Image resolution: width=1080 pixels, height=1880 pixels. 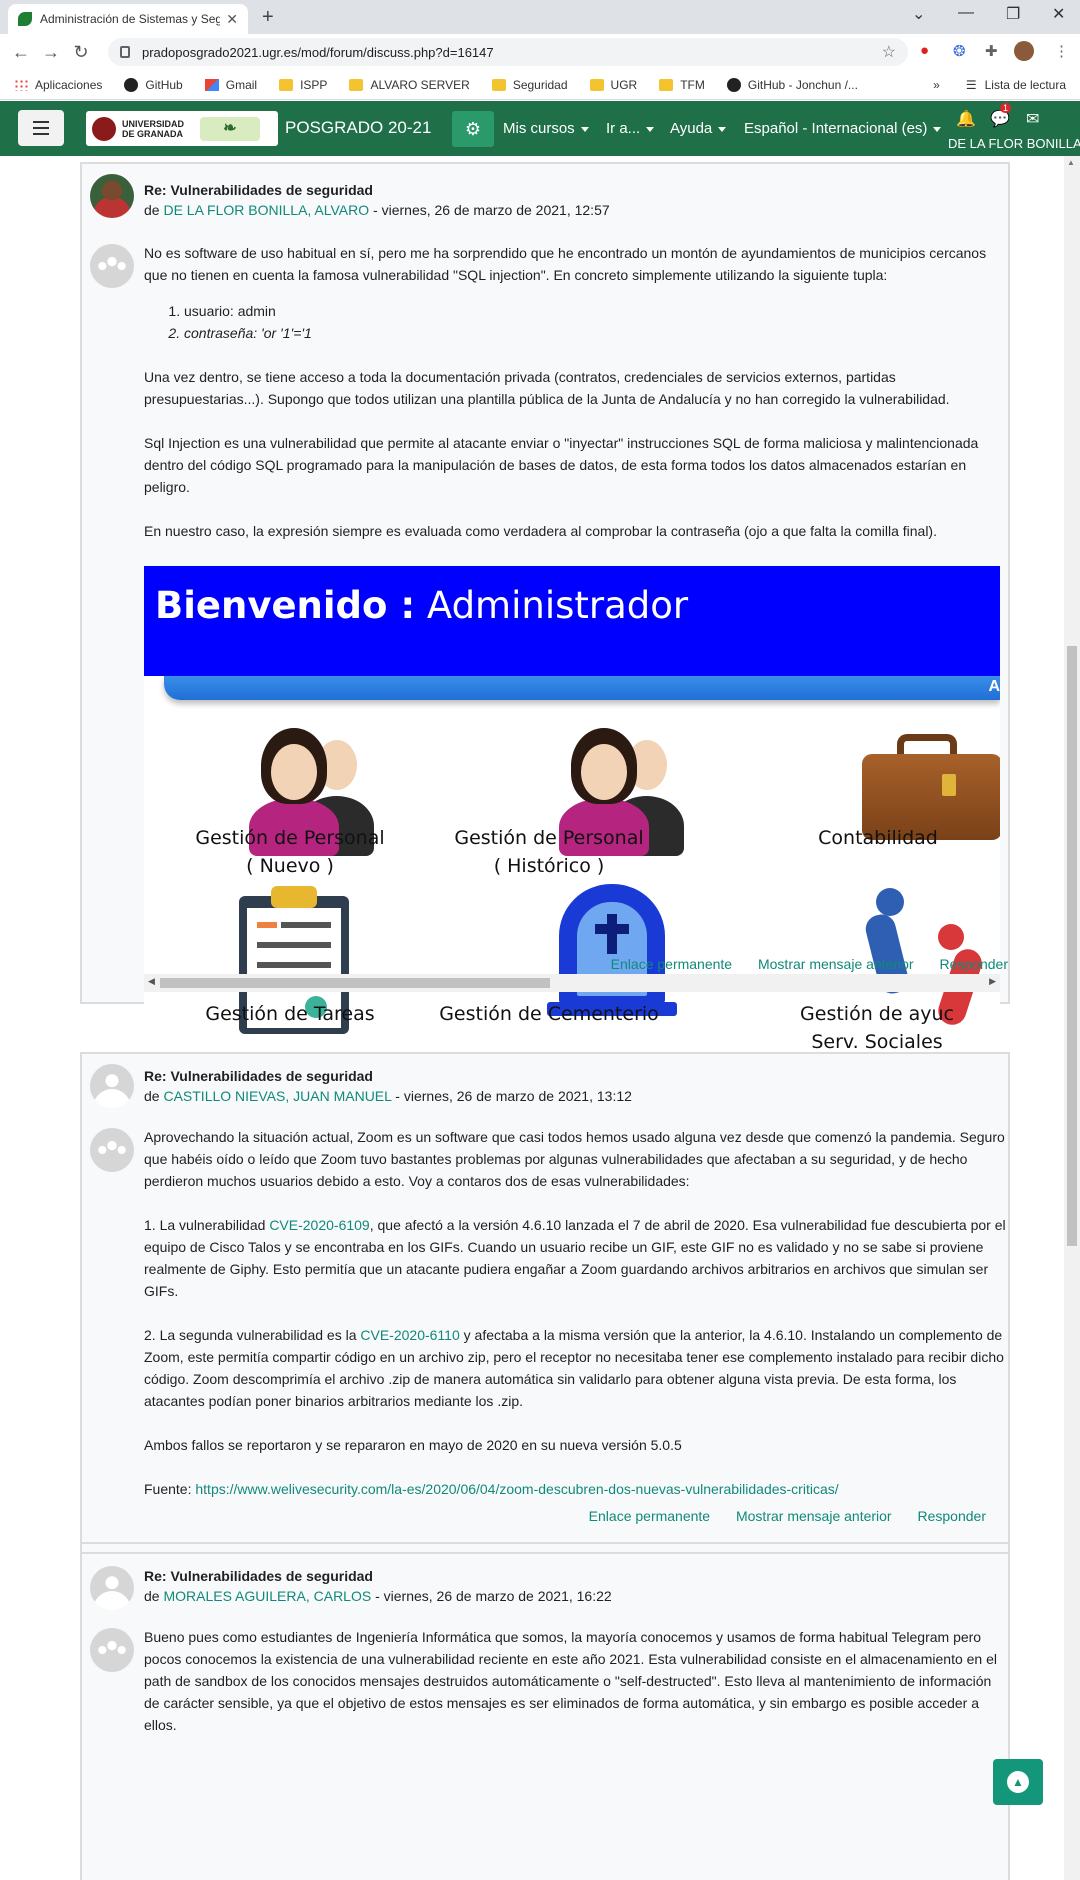 I want to click on bookmark-star-icon: ☆, so click(x=889, y=52).